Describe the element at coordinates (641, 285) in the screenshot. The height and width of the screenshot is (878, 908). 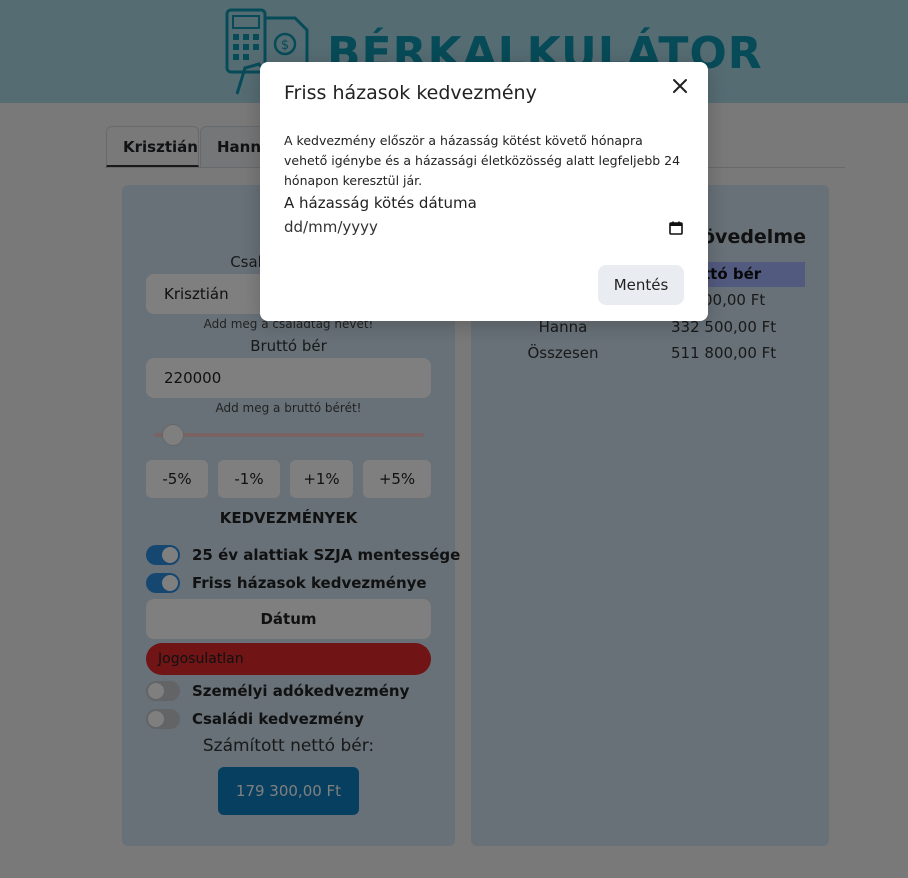
I see `save-button: Mentés` at that location.